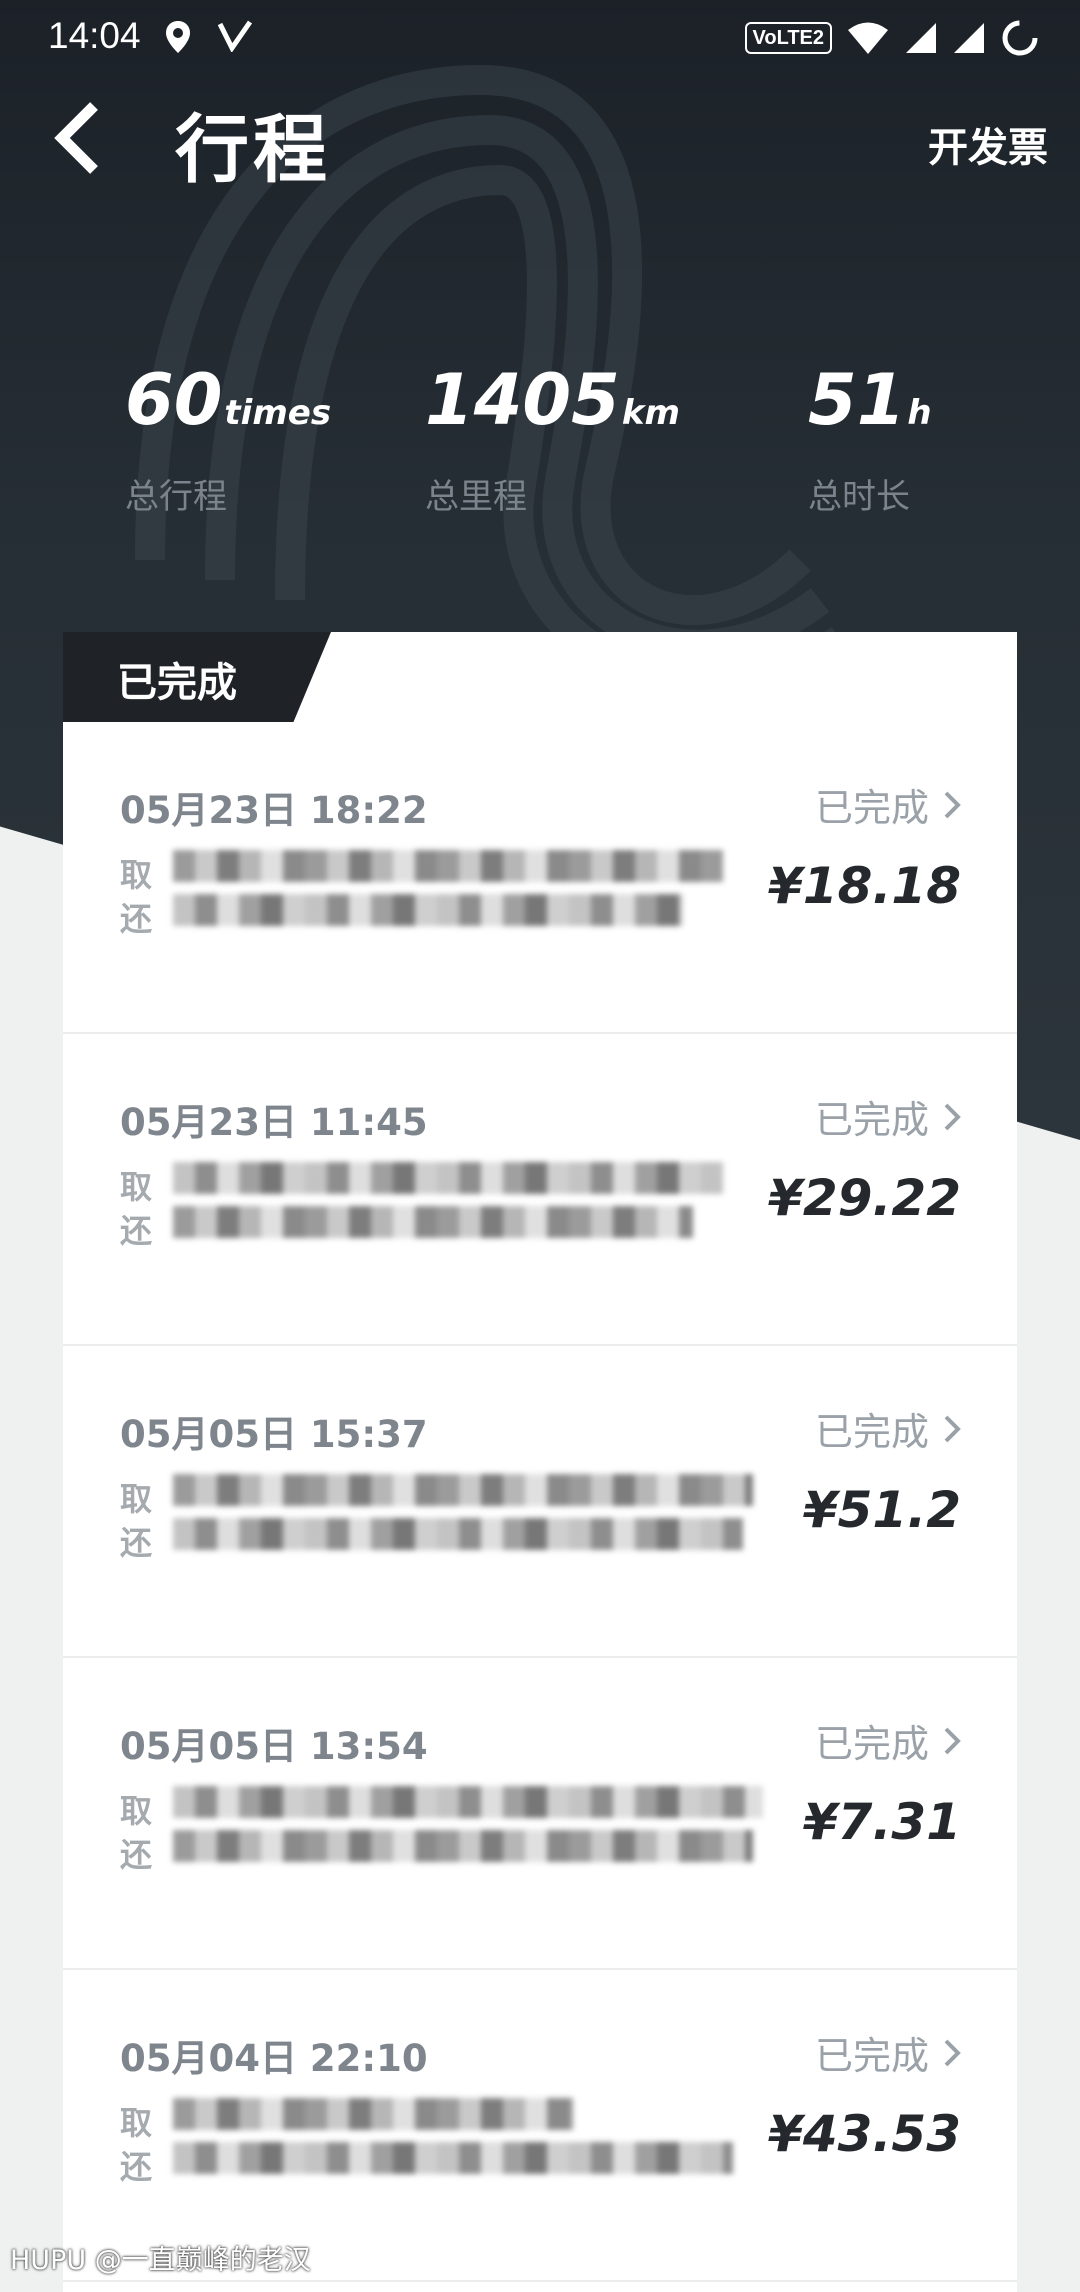 The image size is (1080, 2292). Describe the element at coordinates (864, 2134) in the screenshot. I see `trip-price: ¥43.53` at that location.